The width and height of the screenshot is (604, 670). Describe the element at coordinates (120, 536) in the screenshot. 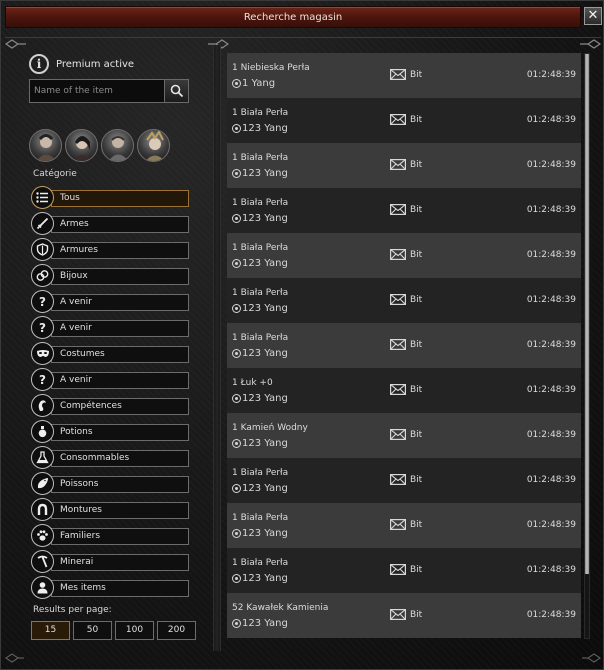

I see `category-label: Familiers` at that location.